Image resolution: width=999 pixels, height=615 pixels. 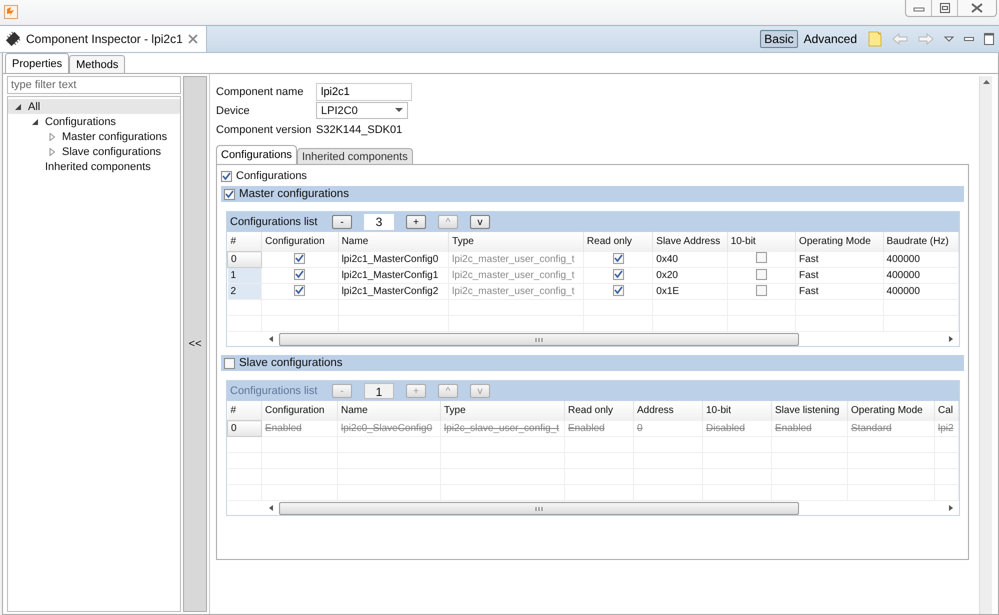 What do you see at coordinates (11, 12) in the screenshot?
I see `app-icon` at bounding box center [11, 12].